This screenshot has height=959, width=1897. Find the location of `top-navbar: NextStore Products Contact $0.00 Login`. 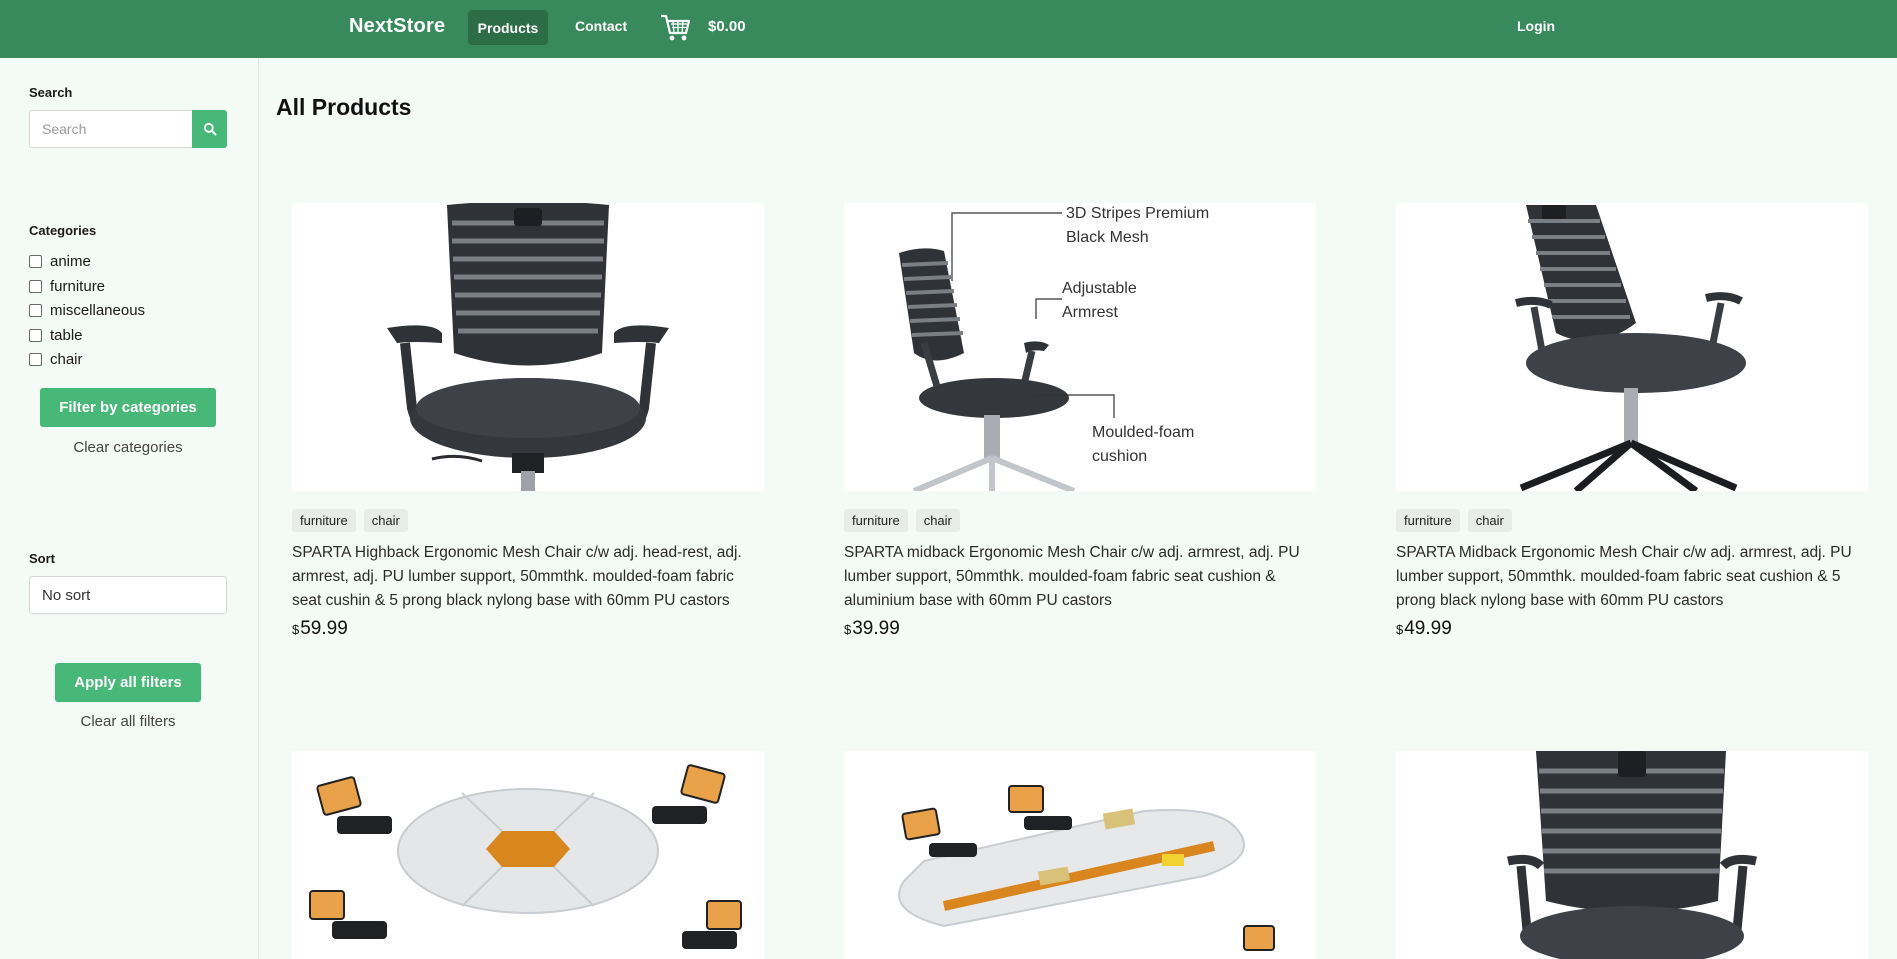

top-navbar: NextStore Products Contact $0.00 Login is located at coordinates (948, 29).